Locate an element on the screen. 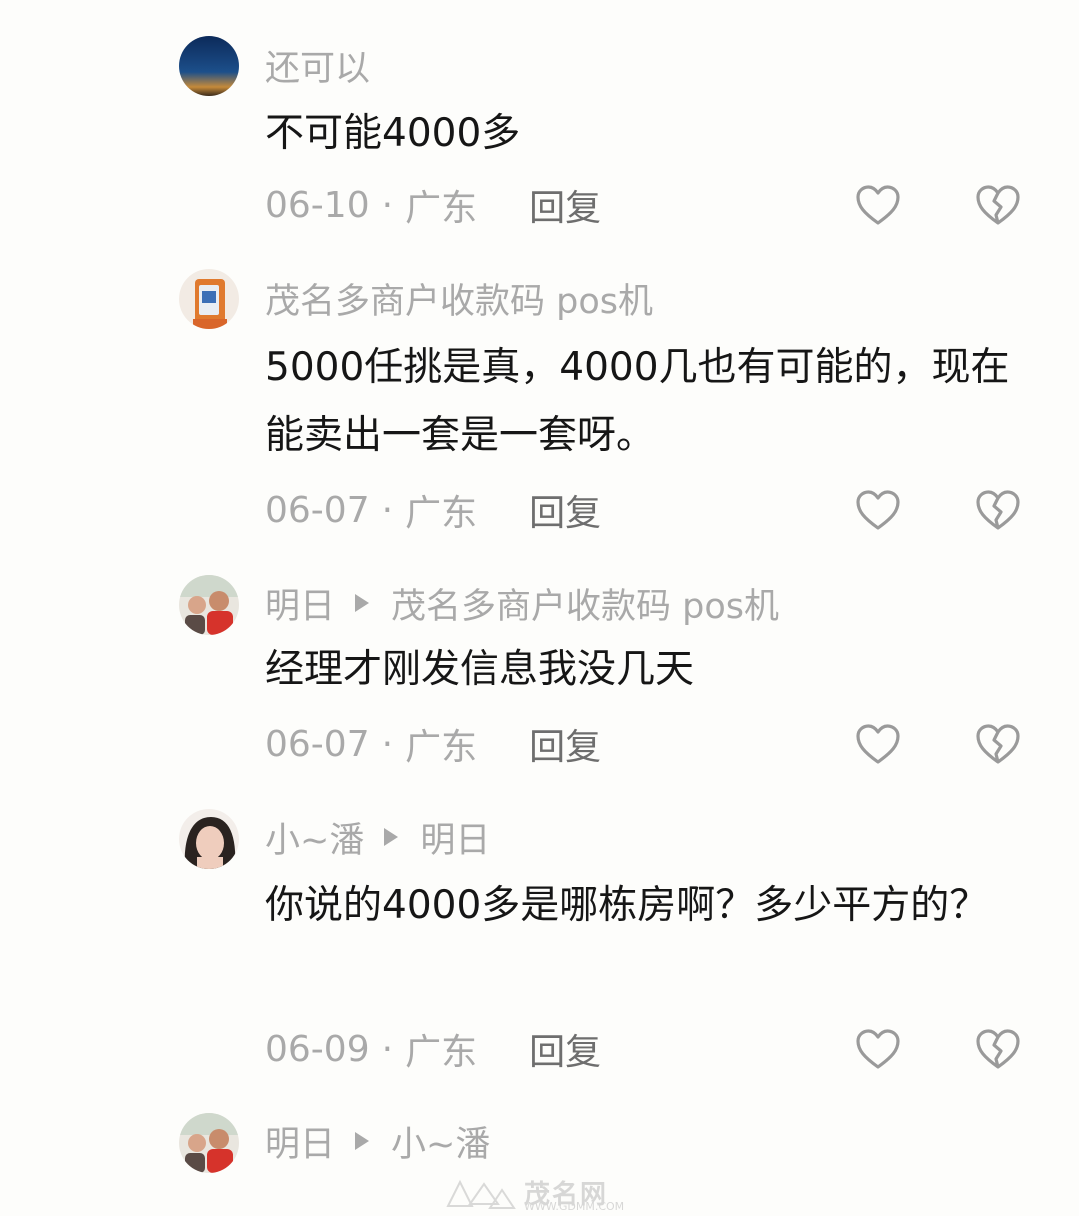 Image resolution: width=1079 pixels, height=1216 pixels. author-name: 还可以 is located at coordinates (317, 65).